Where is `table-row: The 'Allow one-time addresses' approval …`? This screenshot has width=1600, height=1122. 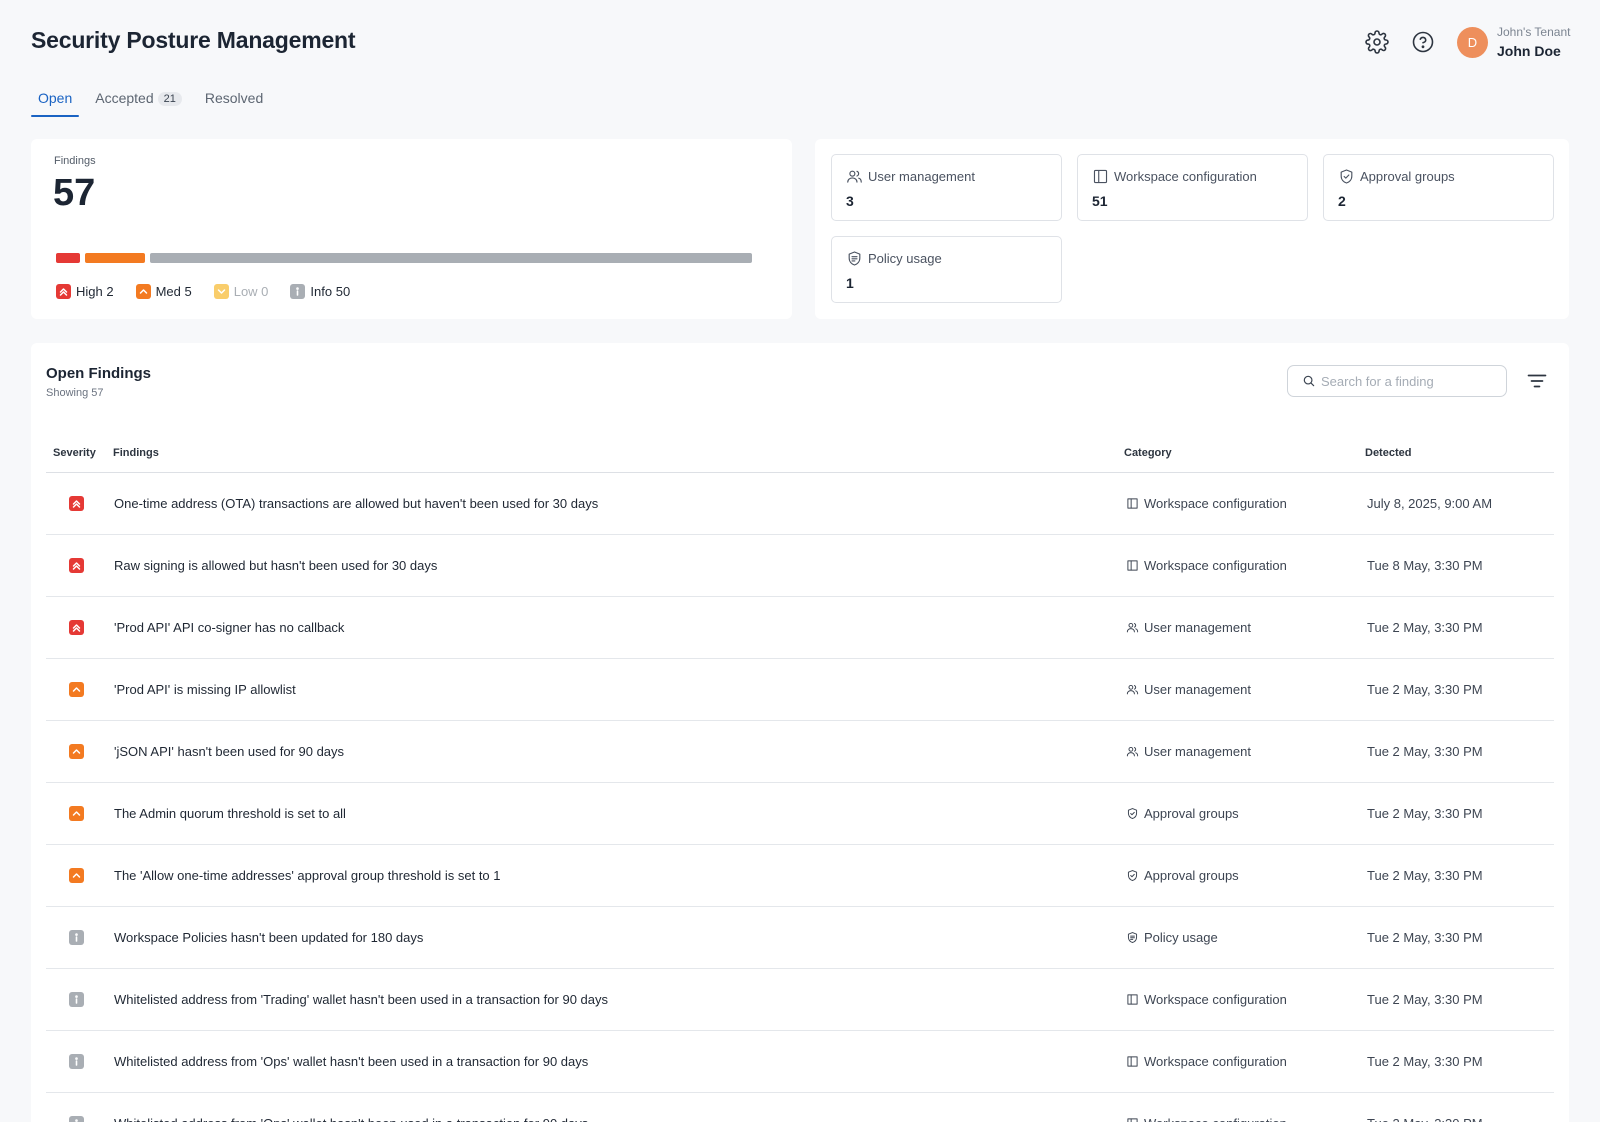 table-row: The 'Allow one-time addresses' approval … is located at coordinates (800, 876).